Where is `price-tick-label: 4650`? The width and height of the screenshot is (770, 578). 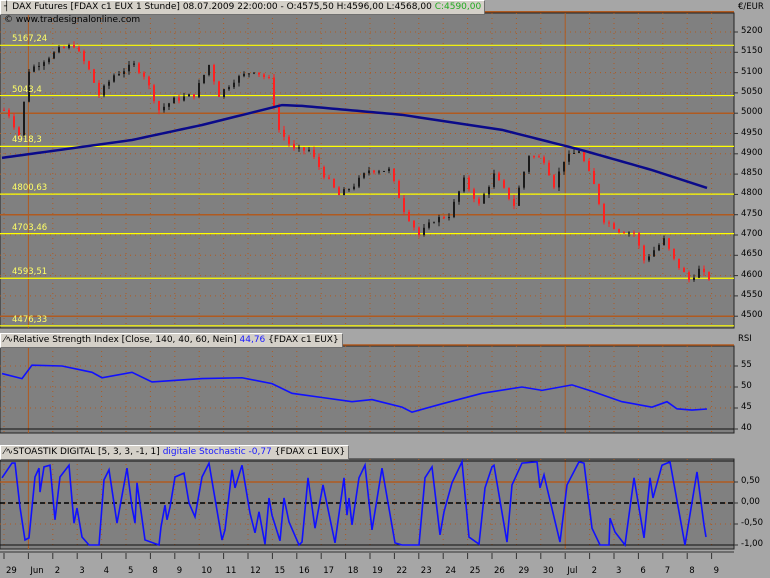
price-tick-label: 4650 is located at coordinates (752, 254).